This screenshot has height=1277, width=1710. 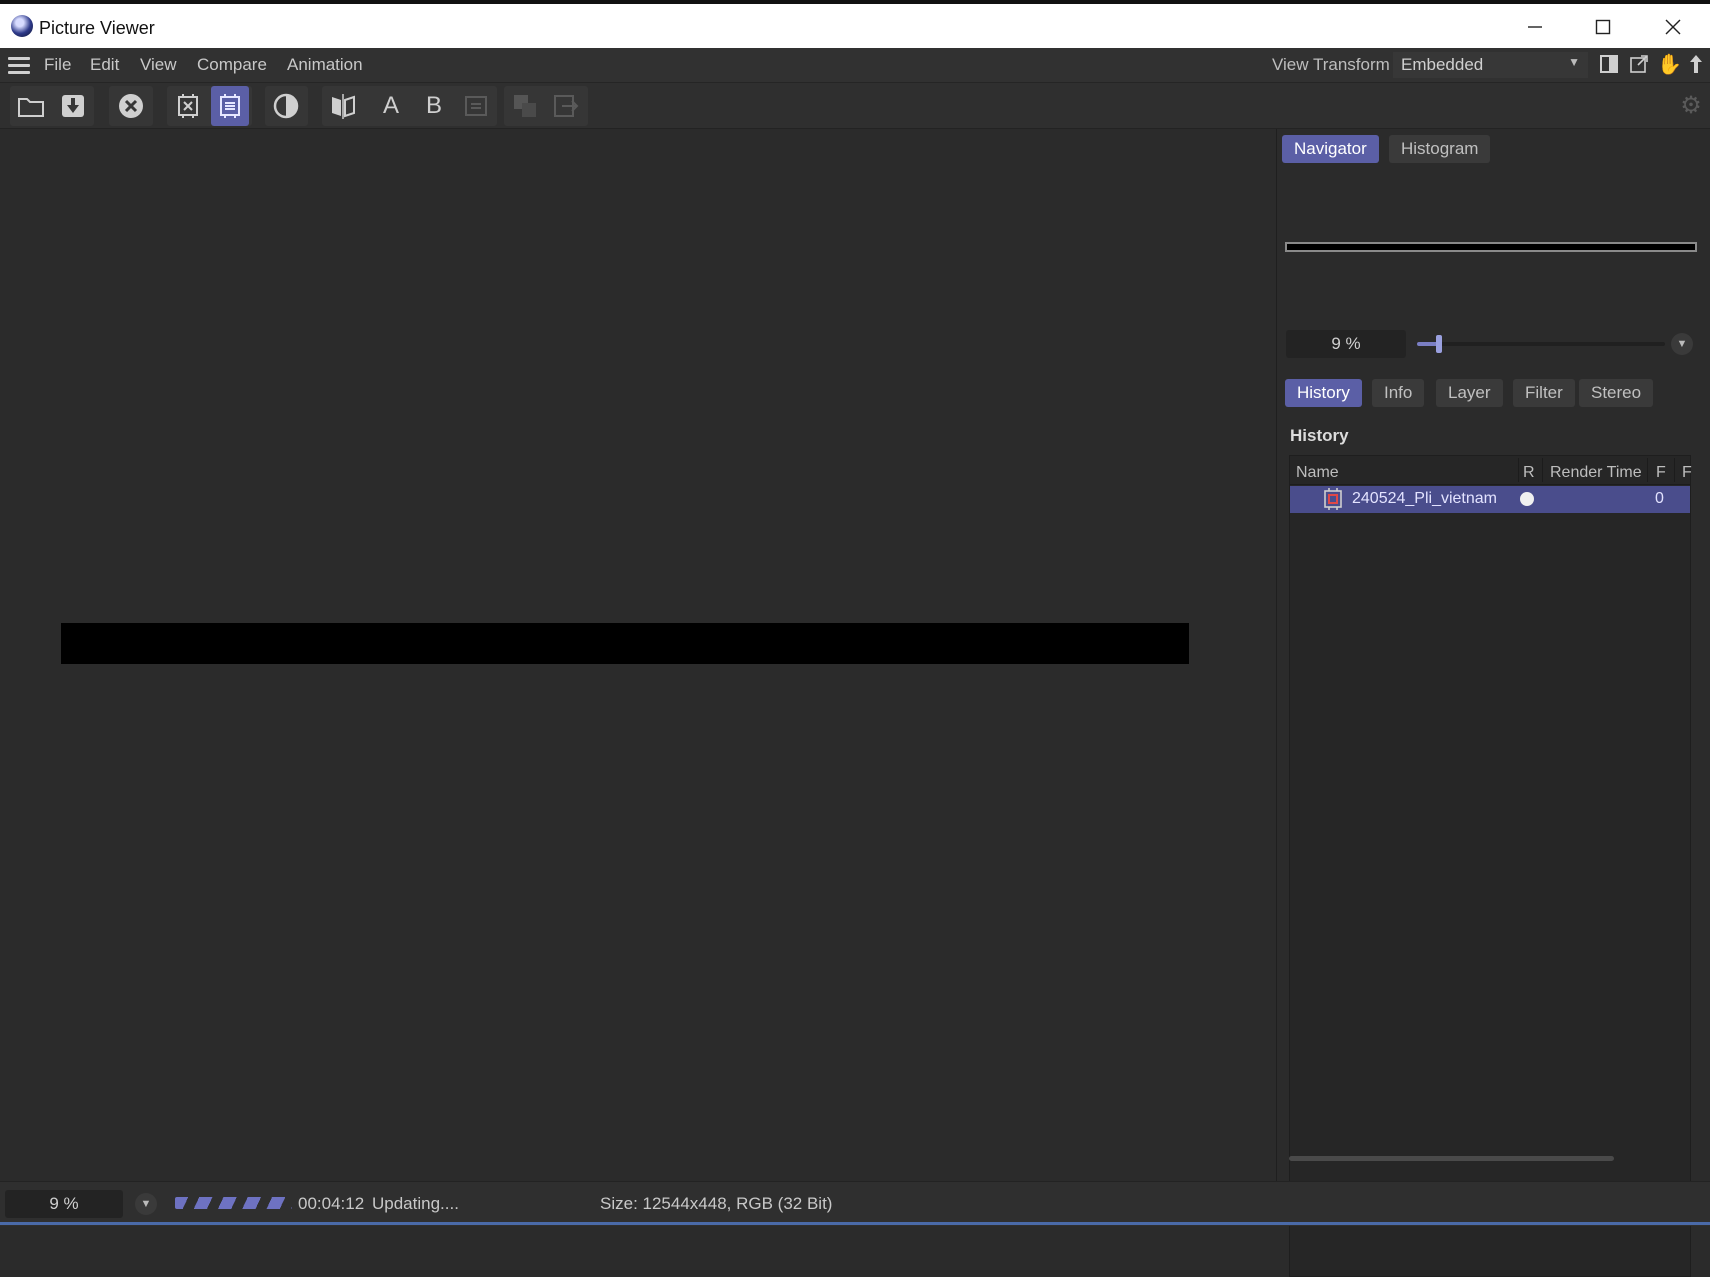 I want to click on navigator-preview, so click(x=1491, y=247).